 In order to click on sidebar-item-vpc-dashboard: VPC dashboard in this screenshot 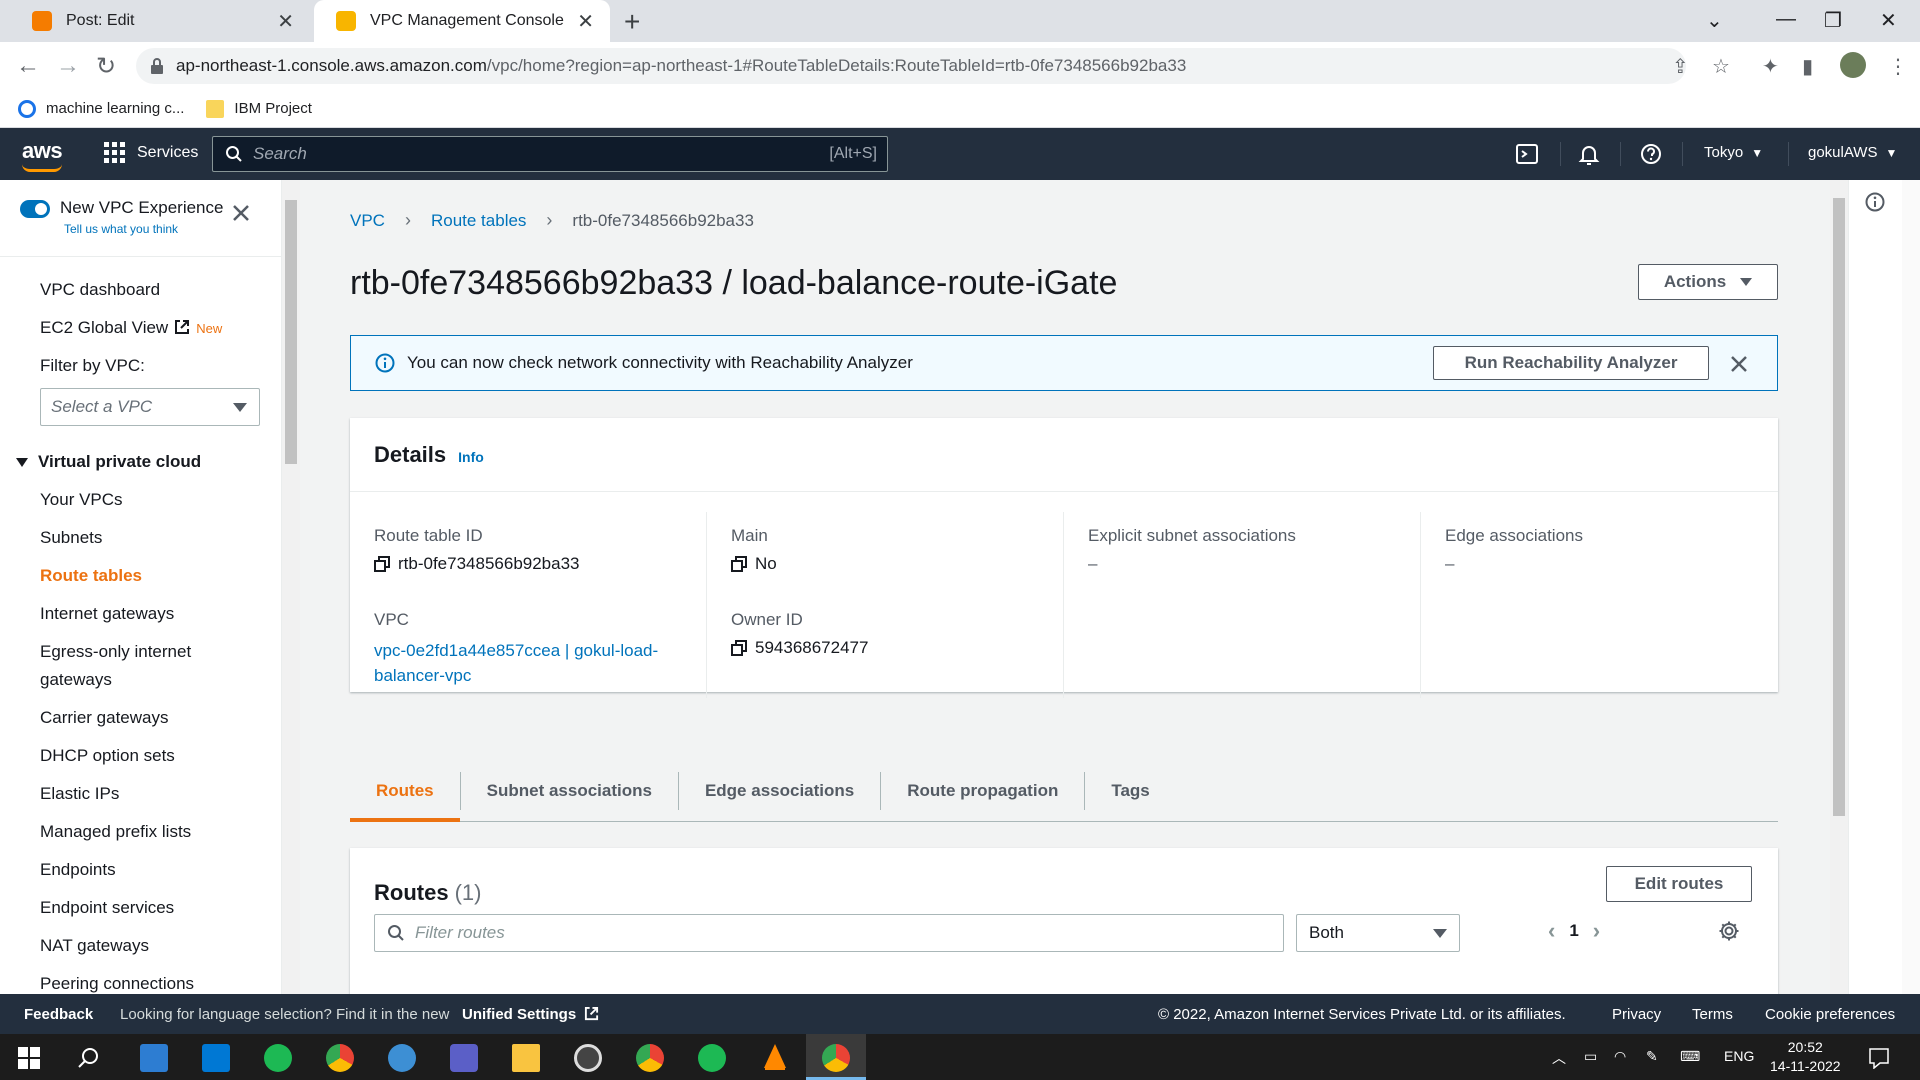, I will do `click(100, 290)`.